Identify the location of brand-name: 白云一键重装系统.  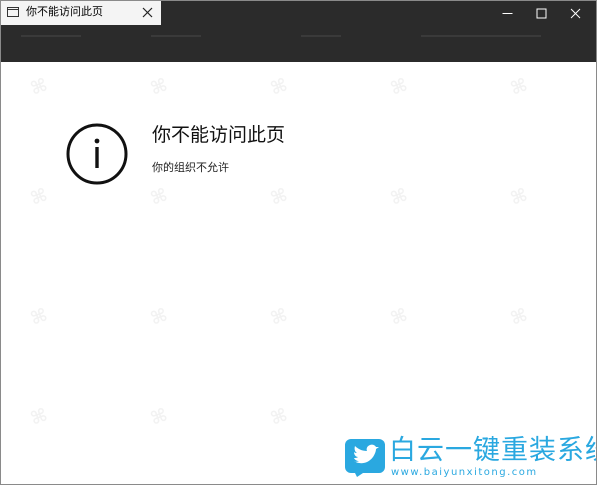
(493, 450).